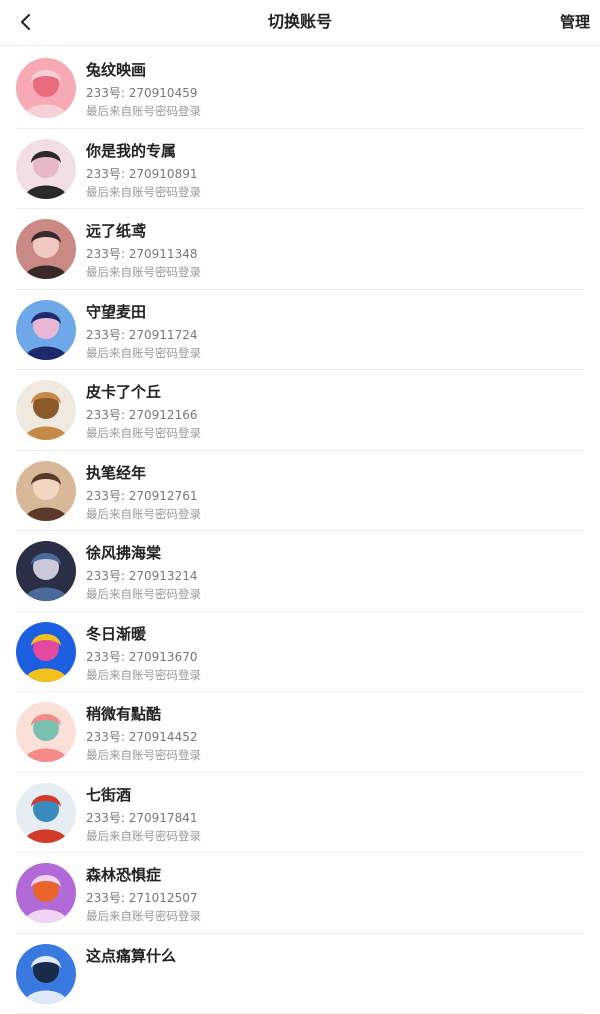  Describe the element at coordinates (123, 874) in the screenshot. I see `account-name: 森林恐惧症` at that location.